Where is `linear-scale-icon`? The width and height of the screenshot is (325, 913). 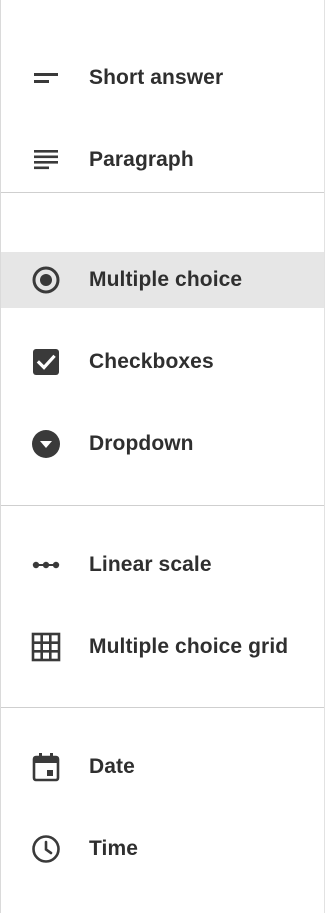
linear-scale-icon is located at coordinates (46, 565).